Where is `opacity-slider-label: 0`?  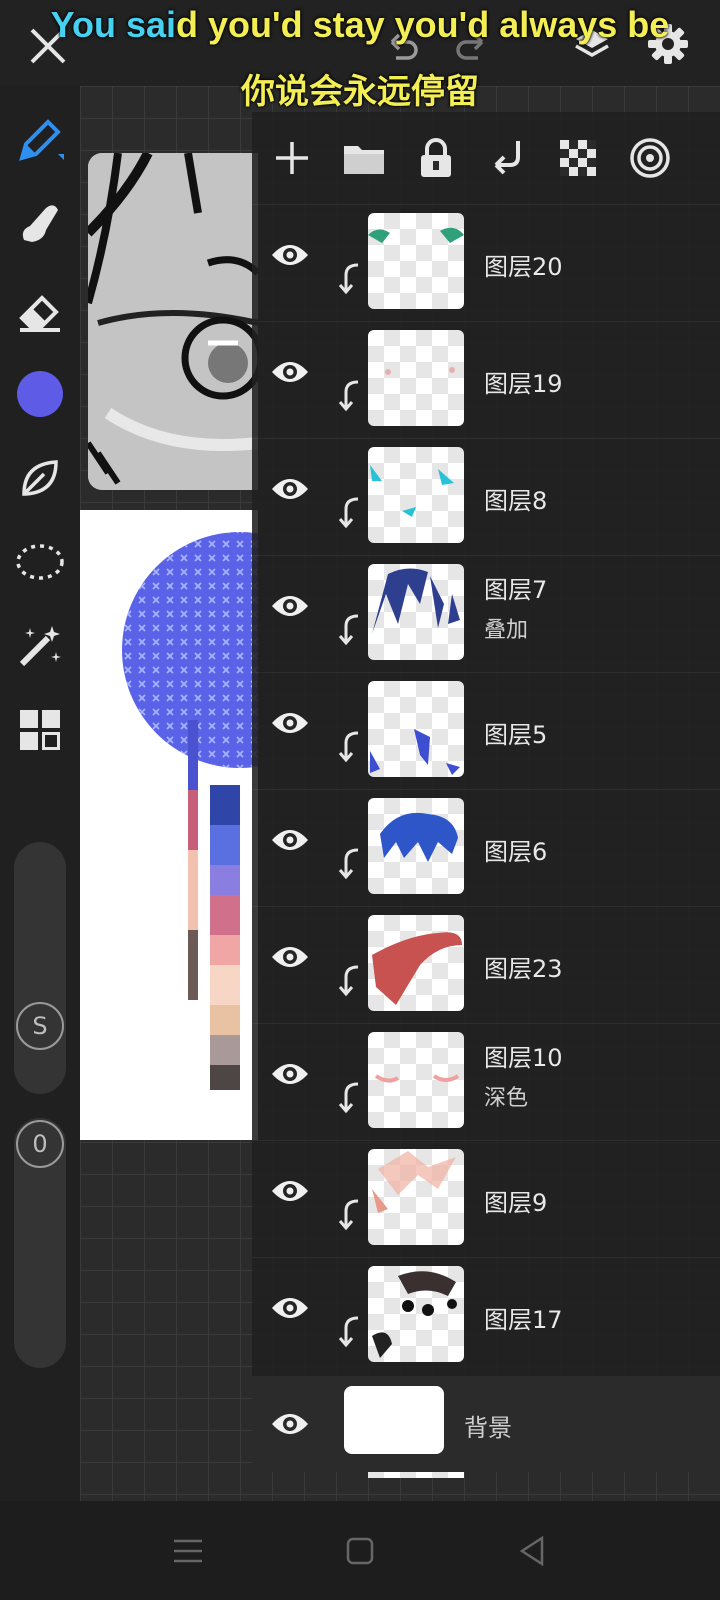 opacity-slider-label: 0 is located at coordinates (40, 1144).